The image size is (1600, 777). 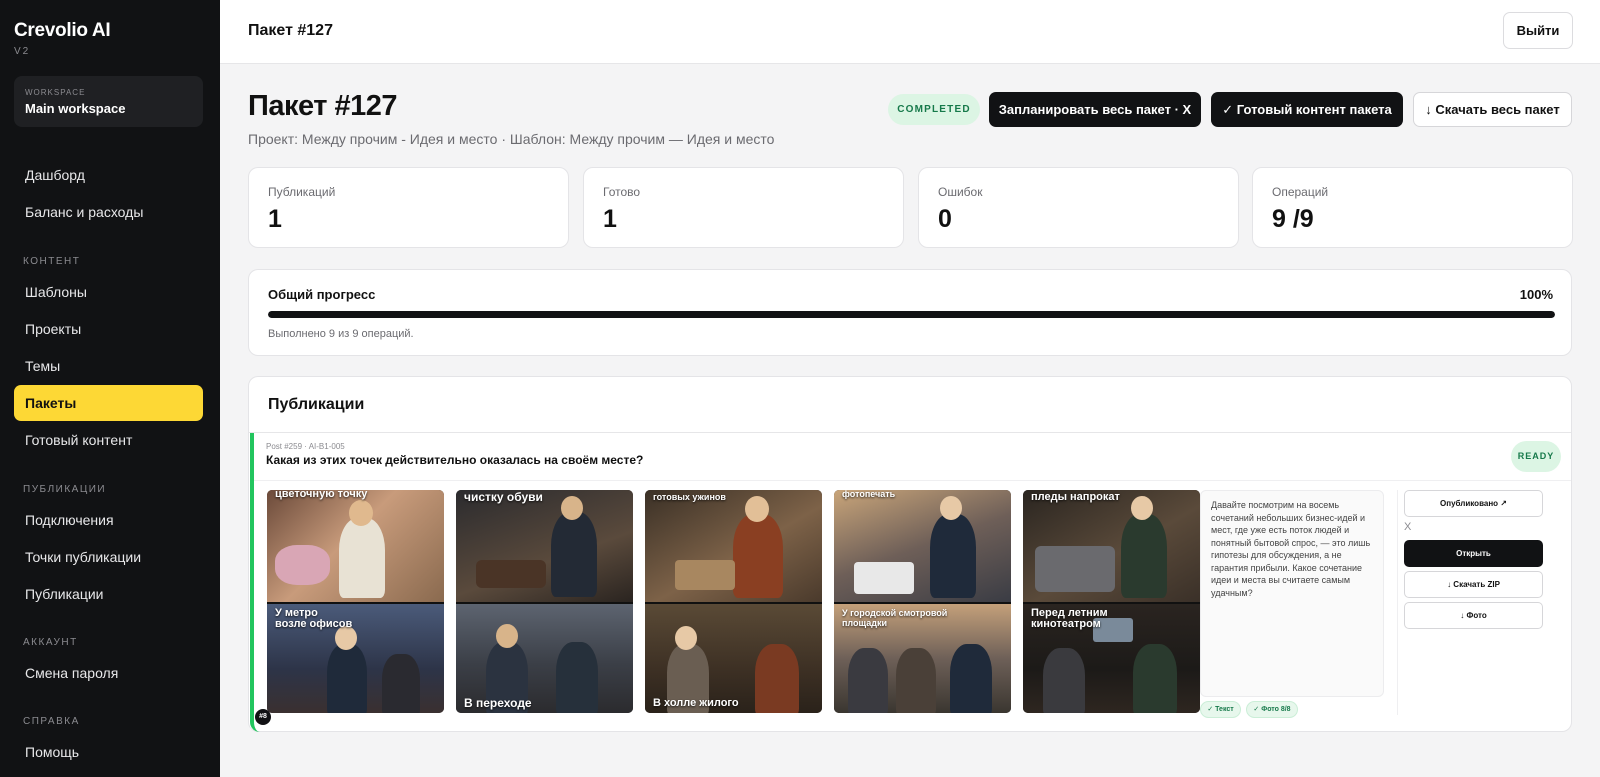 What do you see at coordinates (895, 618) in the screenshot?
I see `image-caption: У городской смотровой площадки` at bounding box center [895, 618].